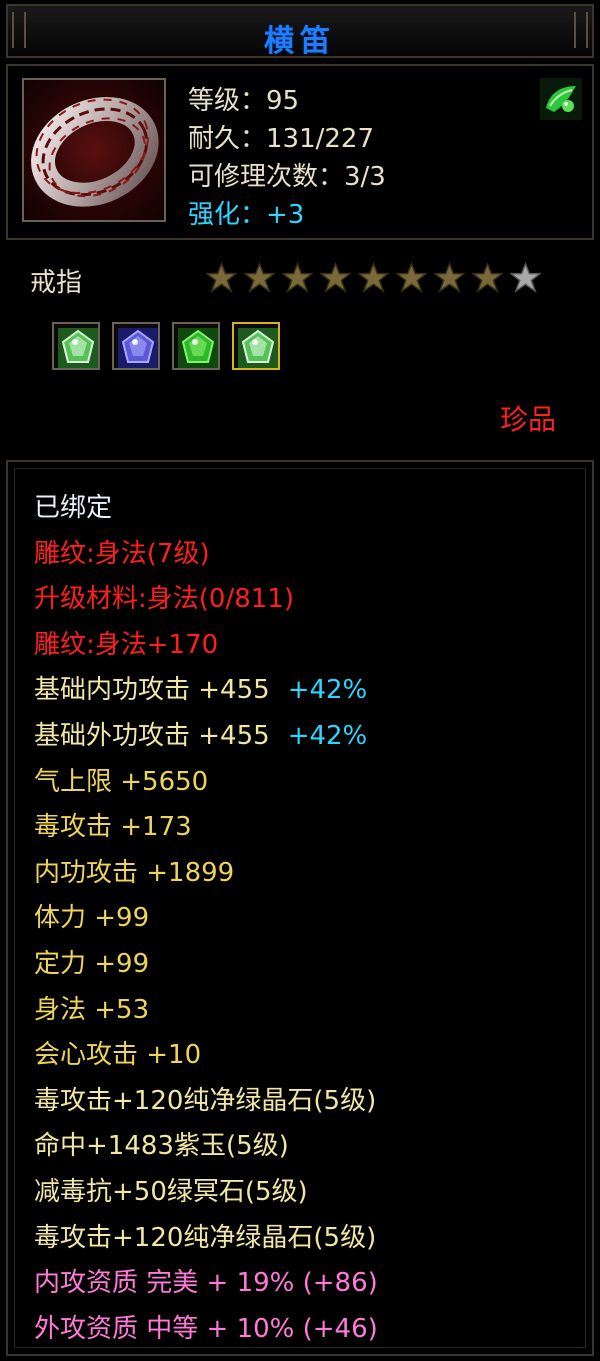 The height and width of the screenshot is (1361, 600). I want to click on ring-icon, so click(95, 151).